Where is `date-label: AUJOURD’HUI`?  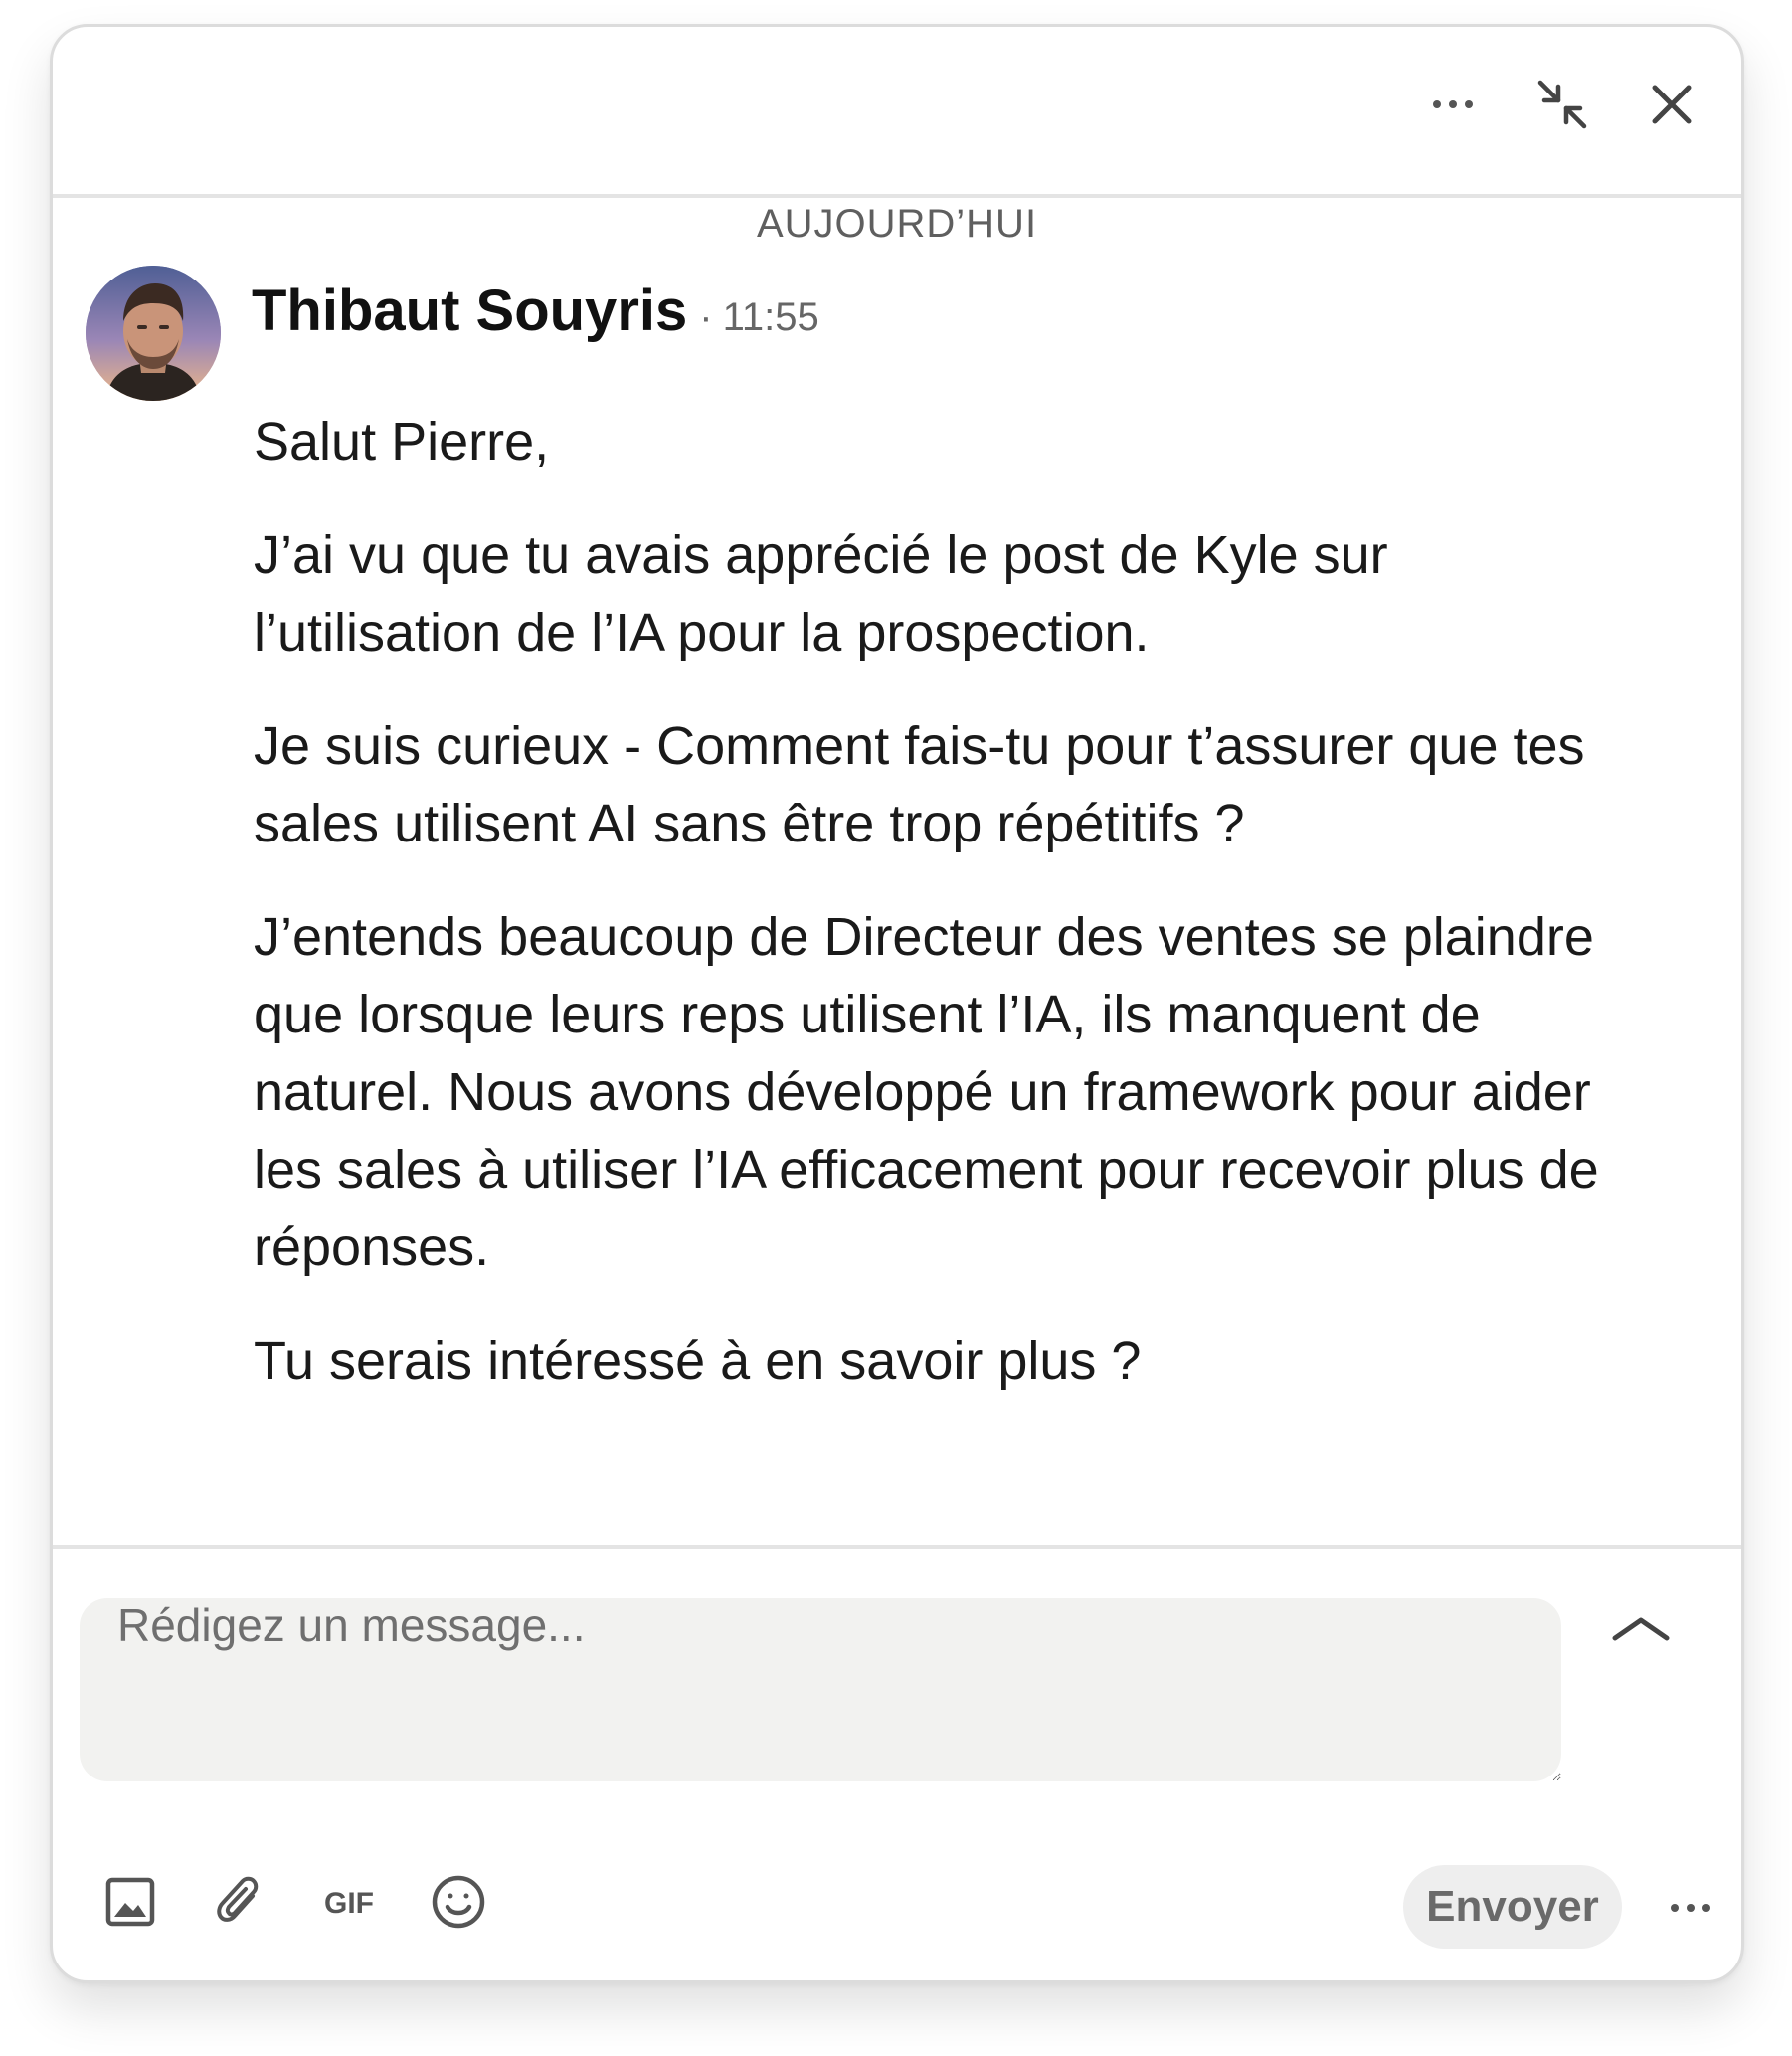
date-label: AUJOURD’HUI is located at coordinates (897, 224).